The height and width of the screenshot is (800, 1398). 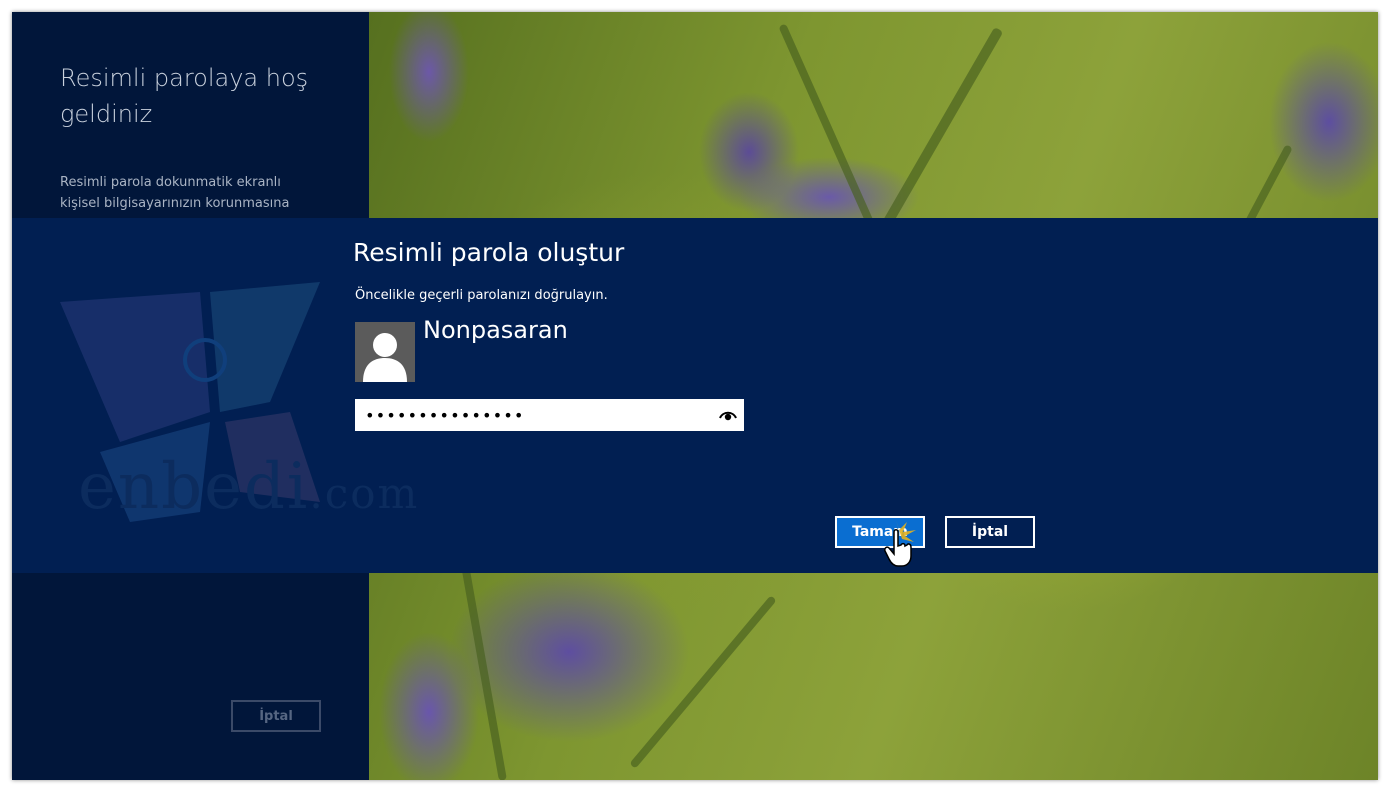 I want to click on welcome-title: Resimli parolaya hoş geldiniz, so click(x=184, y=96).